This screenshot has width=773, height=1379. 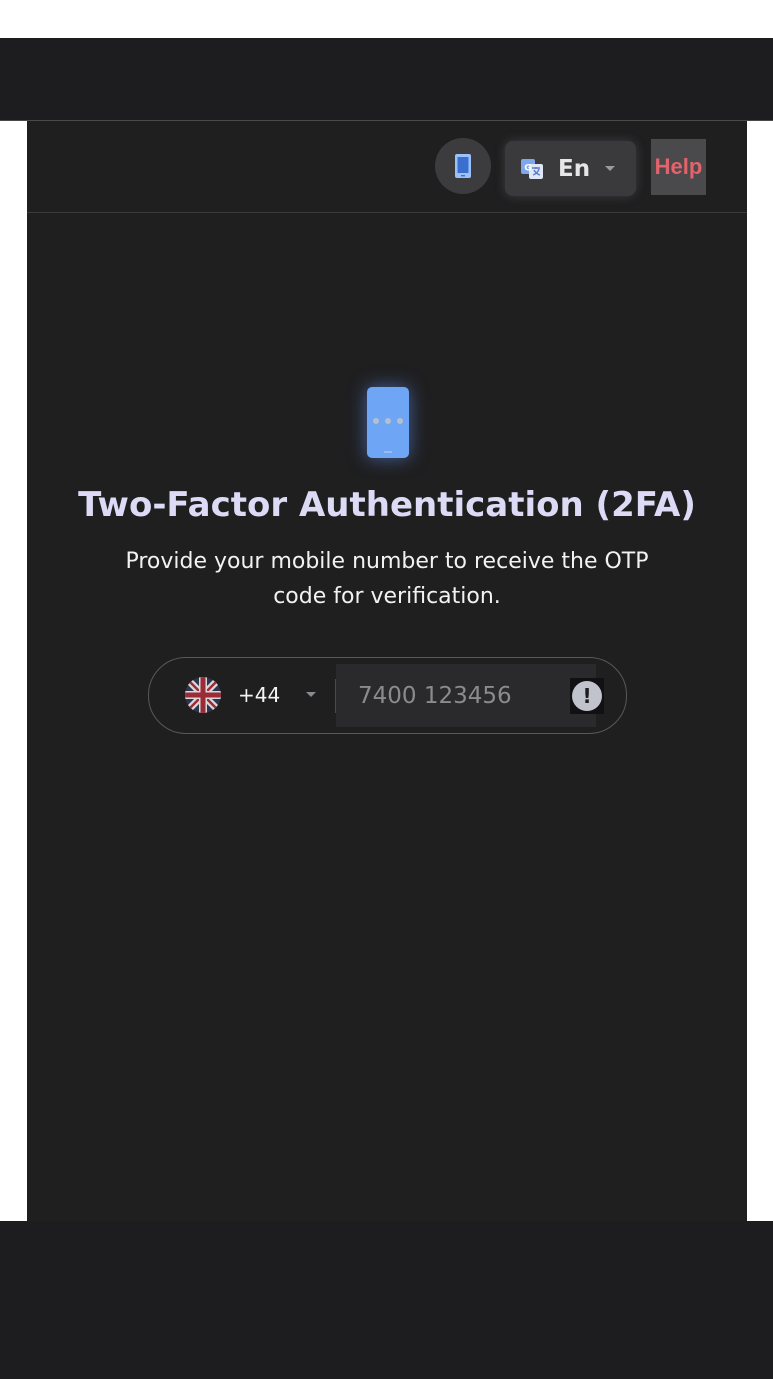 I want to click on phone-number-input, so click(x=466, y=695).